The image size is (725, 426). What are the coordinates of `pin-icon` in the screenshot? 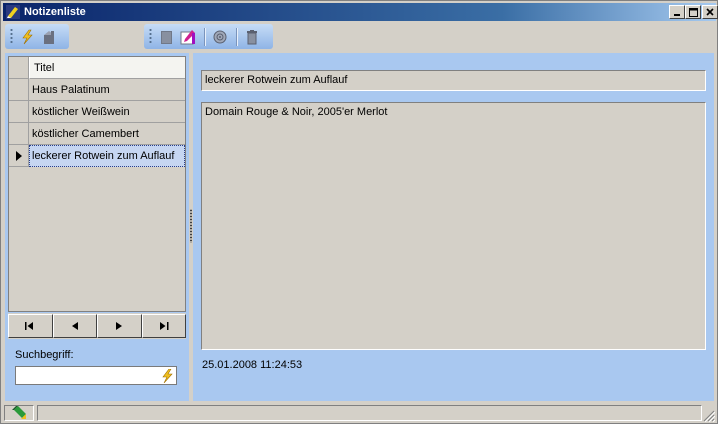 It's located at (220, 36).